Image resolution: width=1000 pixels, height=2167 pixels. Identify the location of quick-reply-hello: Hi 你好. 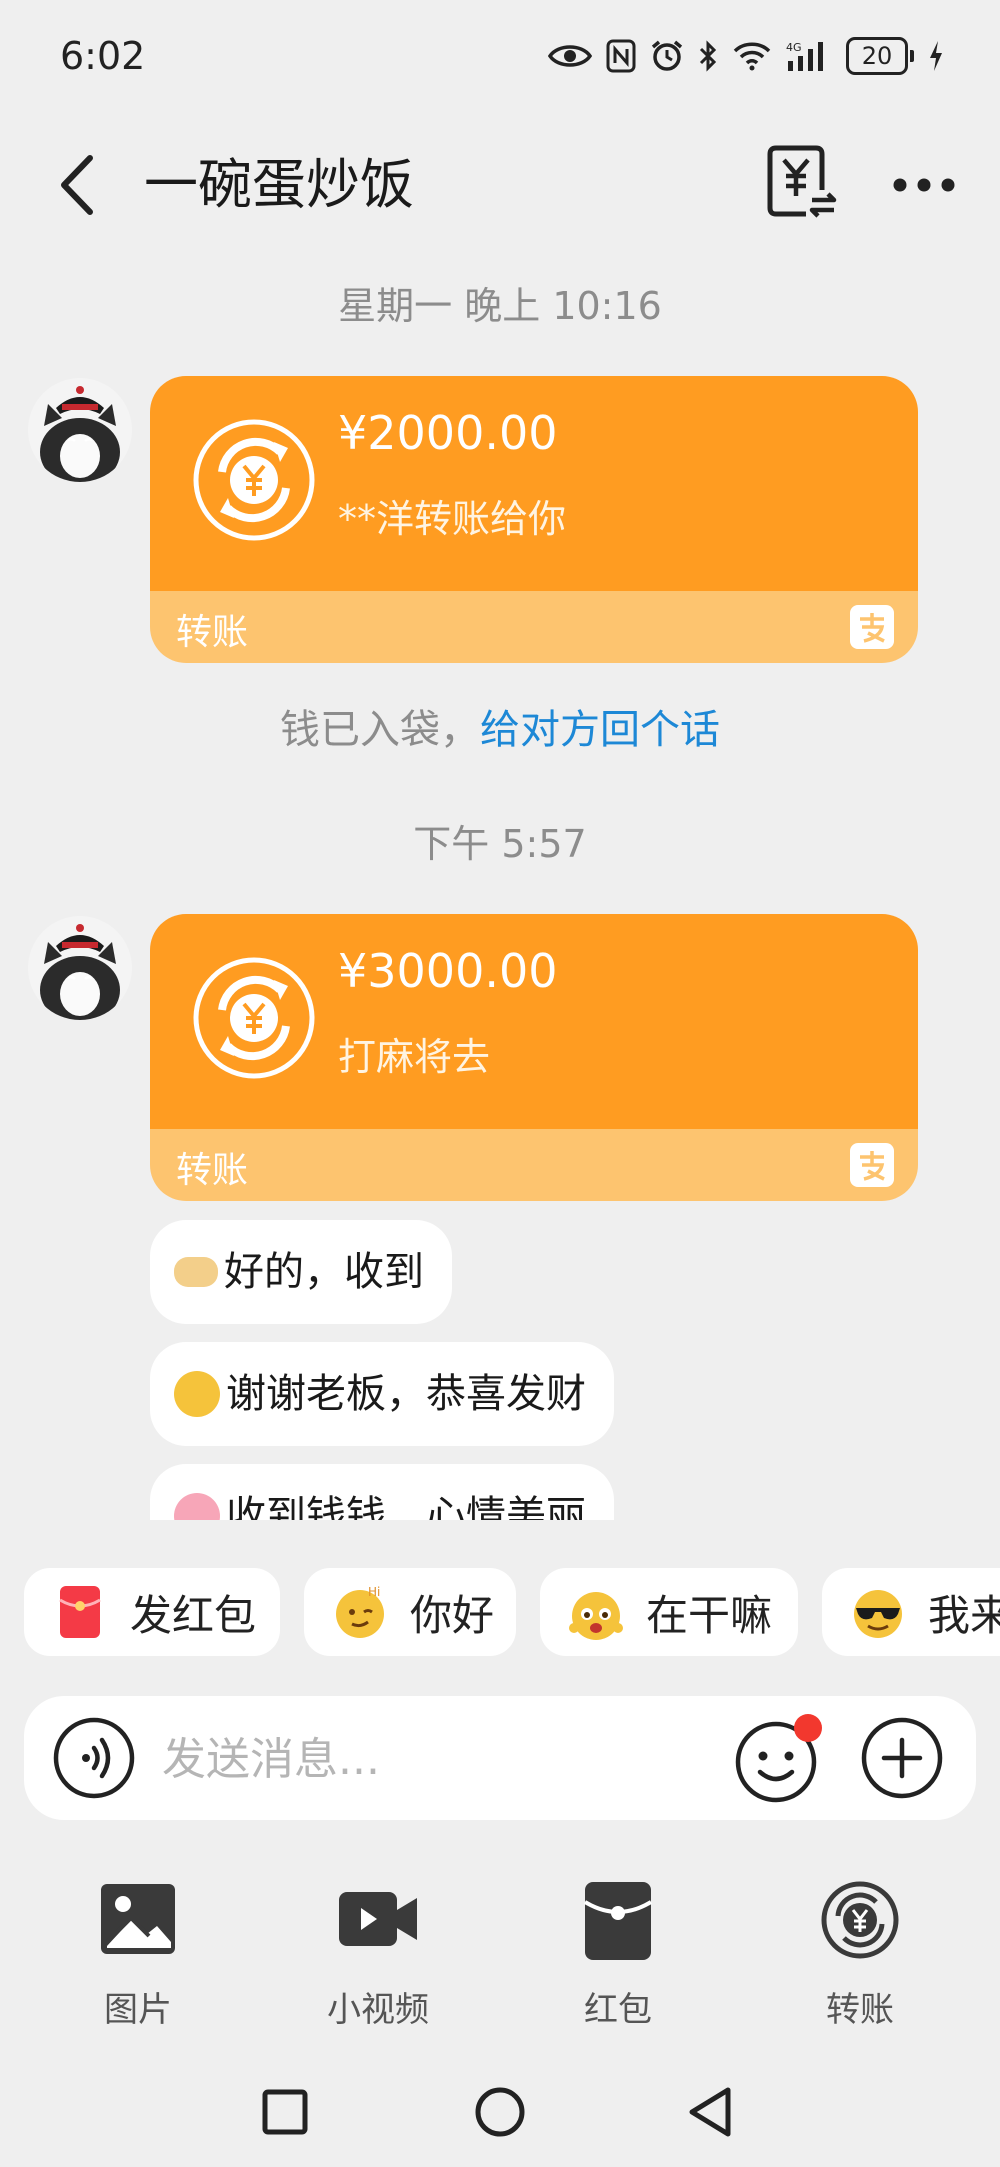
(410, 1612).